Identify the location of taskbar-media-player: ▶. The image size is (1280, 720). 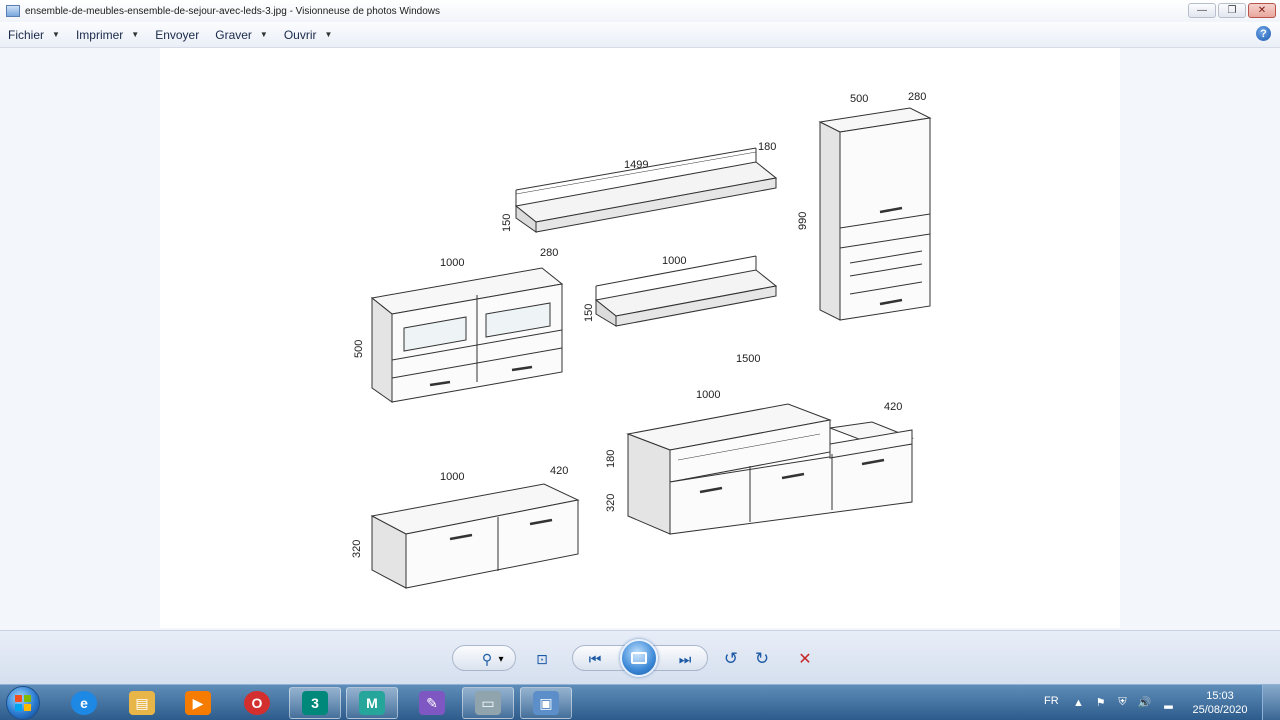
(198, 703).